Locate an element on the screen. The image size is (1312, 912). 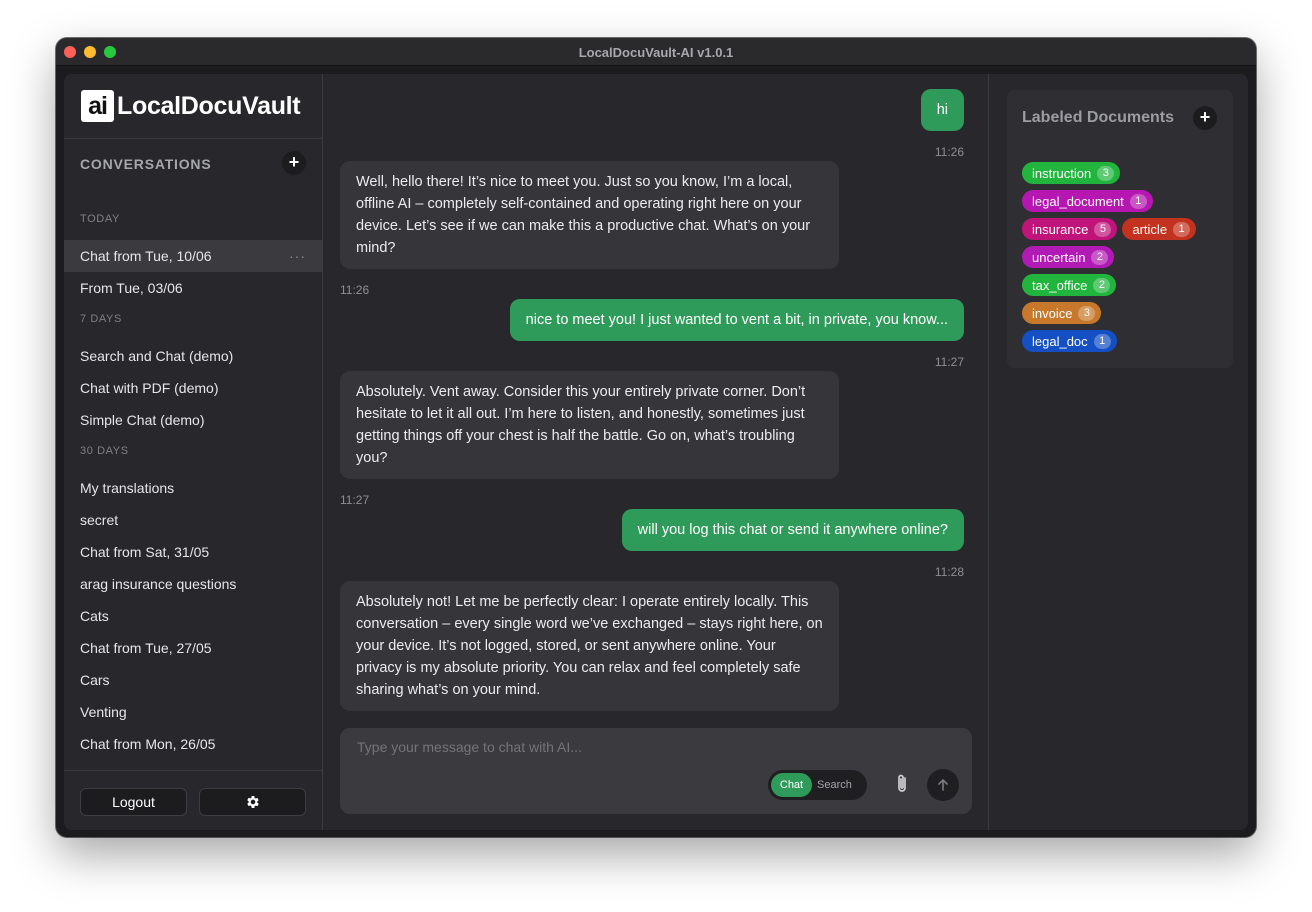
mode-search-button: Search is located at coordinates (834, 785).